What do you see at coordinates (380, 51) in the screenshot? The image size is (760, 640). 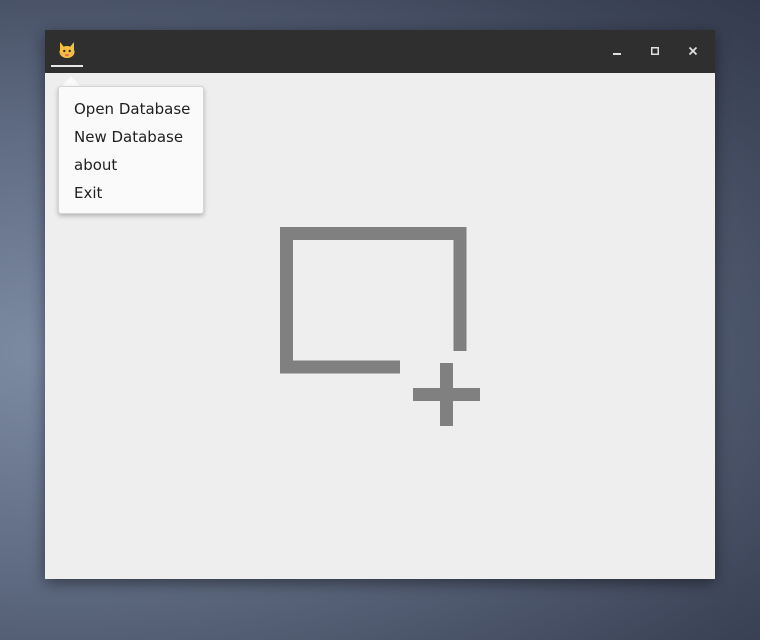 I see `title-bar` at bounding box center [380, 51].